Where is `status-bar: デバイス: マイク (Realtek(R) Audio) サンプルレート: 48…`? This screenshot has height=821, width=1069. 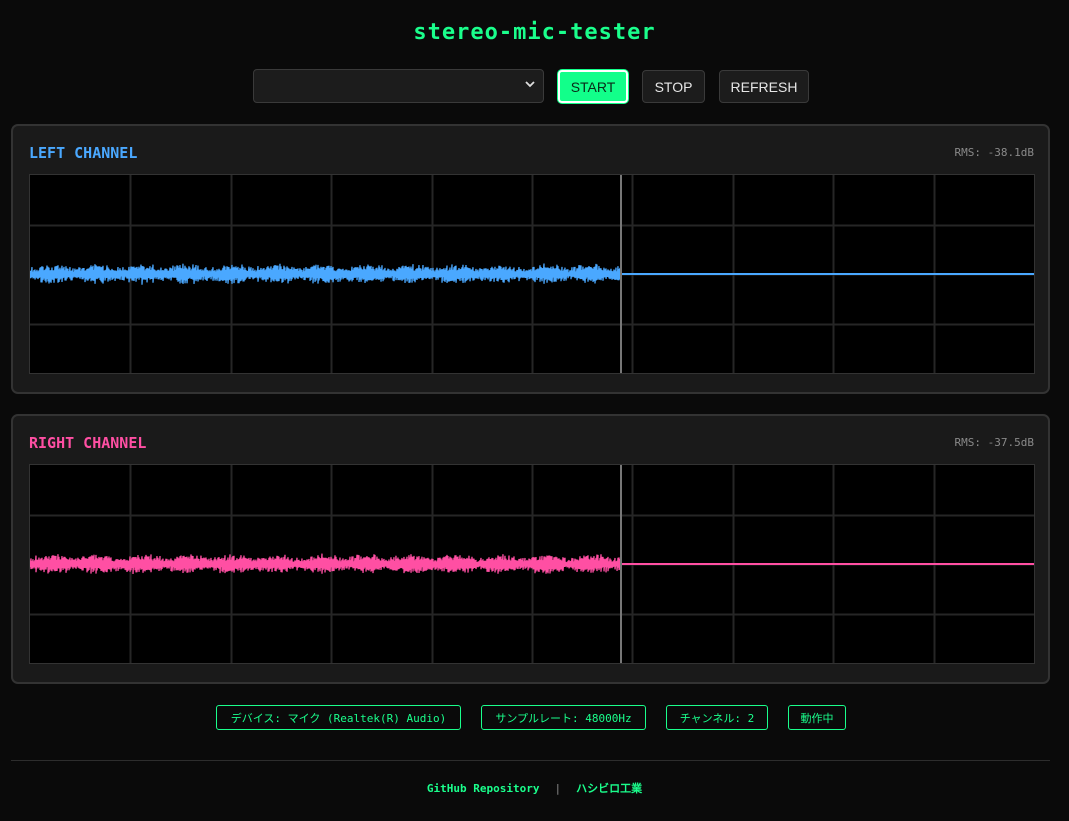 status-bar: デバイス: マイク (Realtek(R) Audio) サンプルレート: 48… is located at coordinates (534, 717).